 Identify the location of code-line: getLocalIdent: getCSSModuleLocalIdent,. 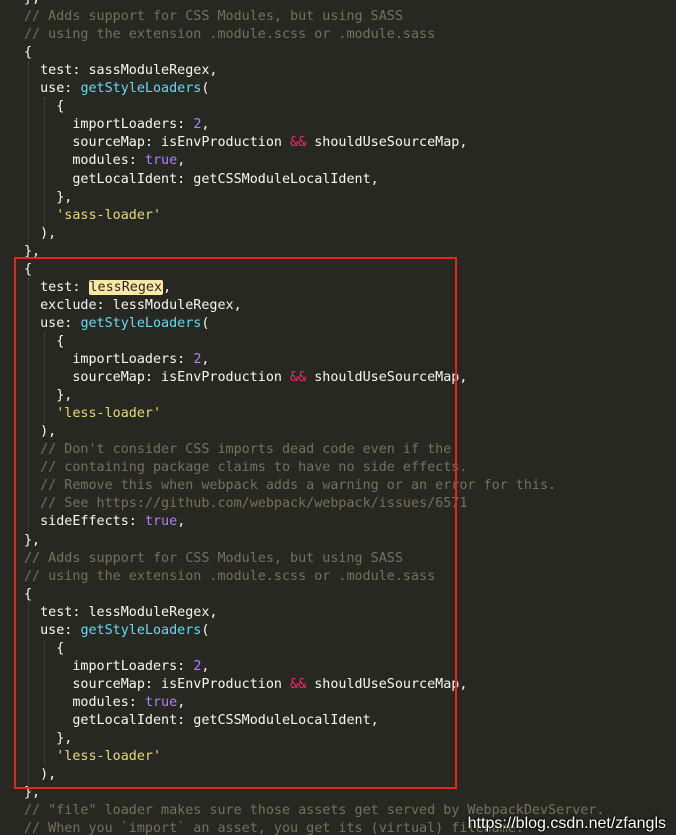
(201, 180).